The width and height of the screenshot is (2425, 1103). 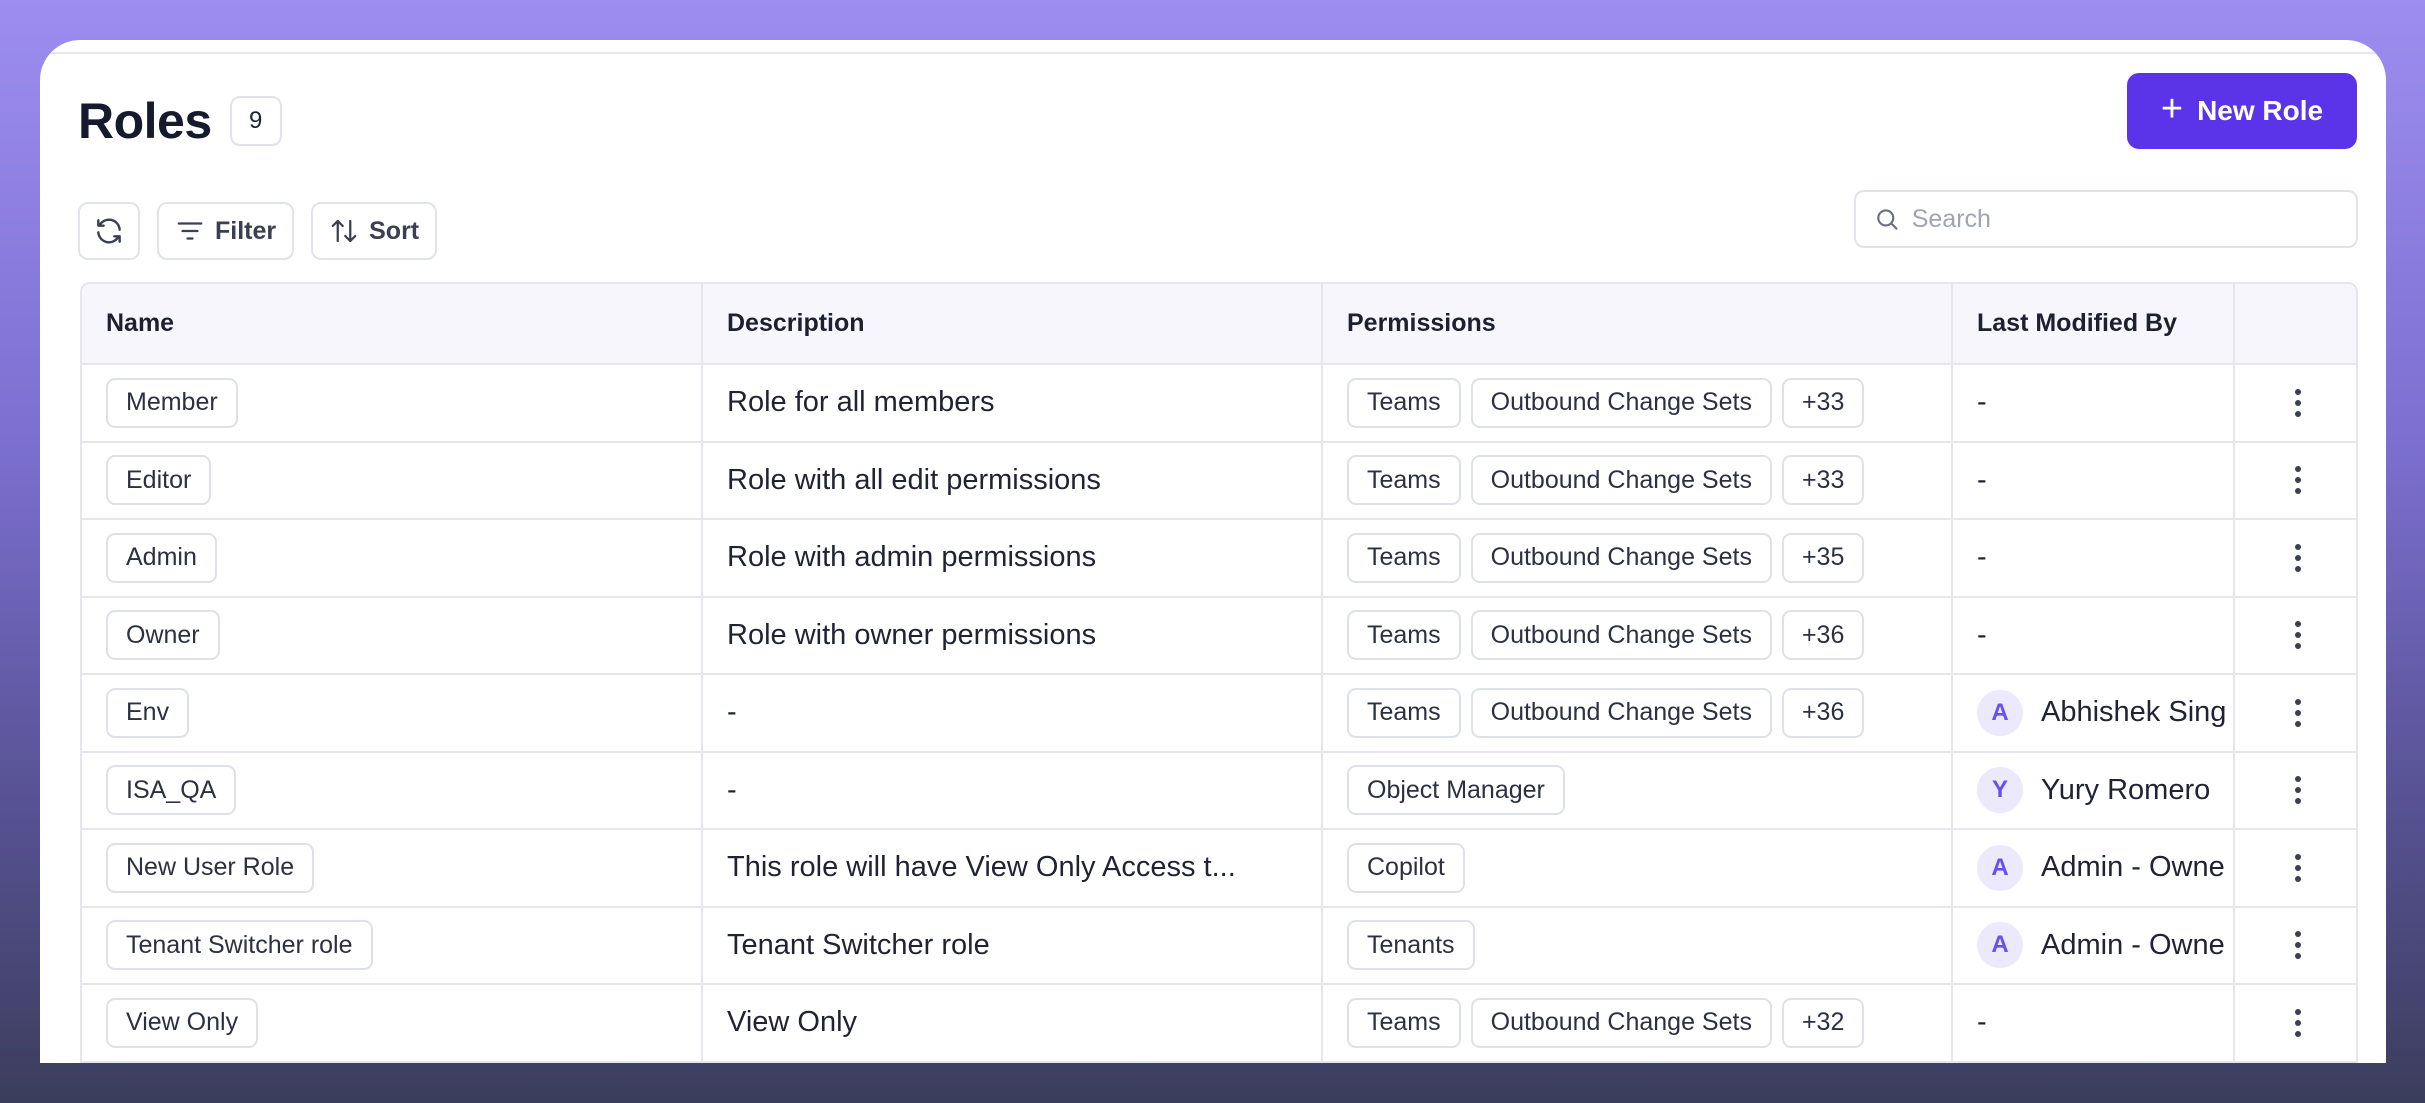 I want to click on role-name-chip: Owner, so click(x=163, y=635).